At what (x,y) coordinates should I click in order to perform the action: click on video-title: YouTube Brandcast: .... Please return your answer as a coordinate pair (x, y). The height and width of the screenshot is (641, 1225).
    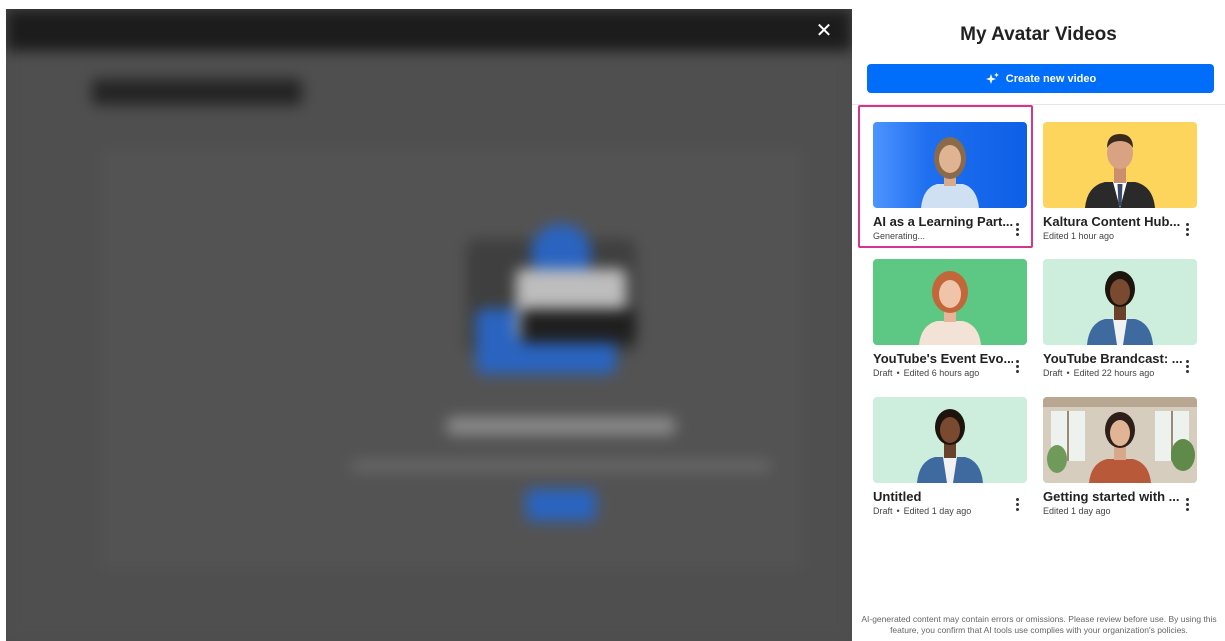
    Looking at the image, I should click on (1113, 358).